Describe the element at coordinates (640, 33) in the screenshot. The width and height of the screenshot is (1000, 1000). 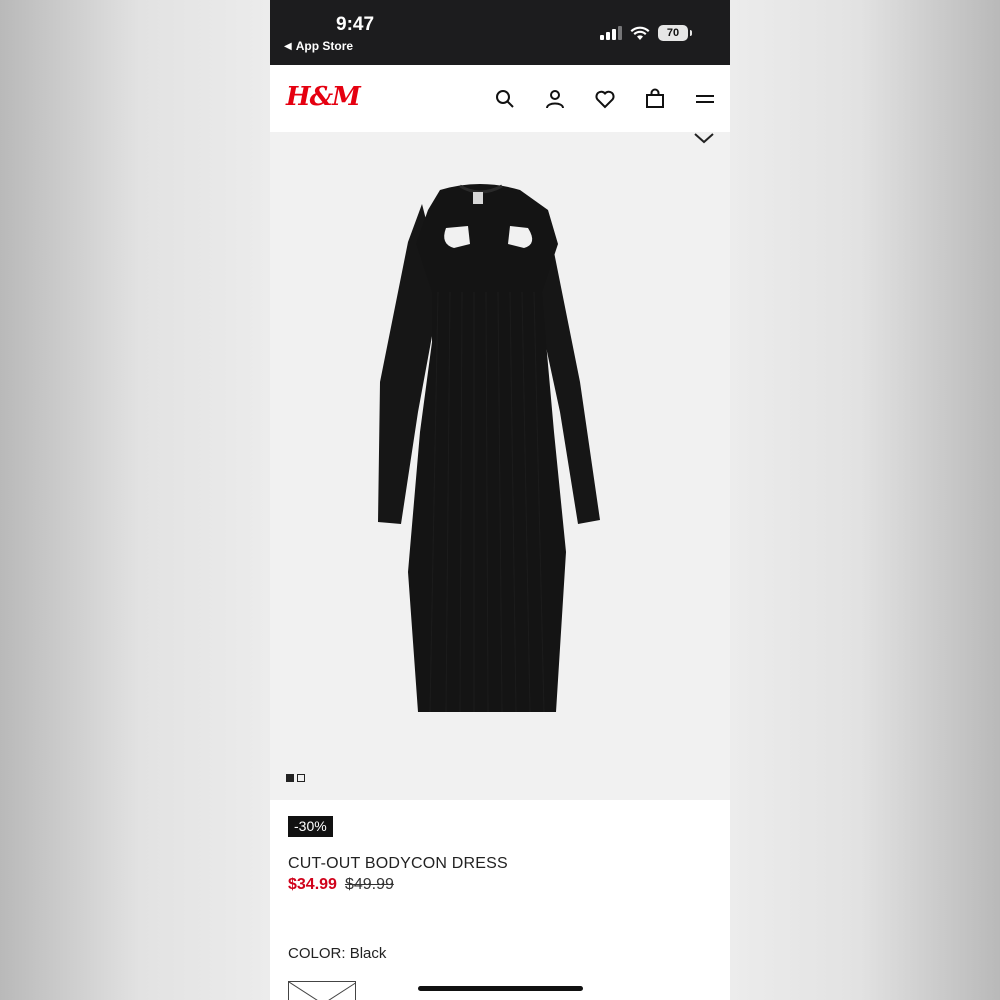
I see `wifi-icon` at that location.